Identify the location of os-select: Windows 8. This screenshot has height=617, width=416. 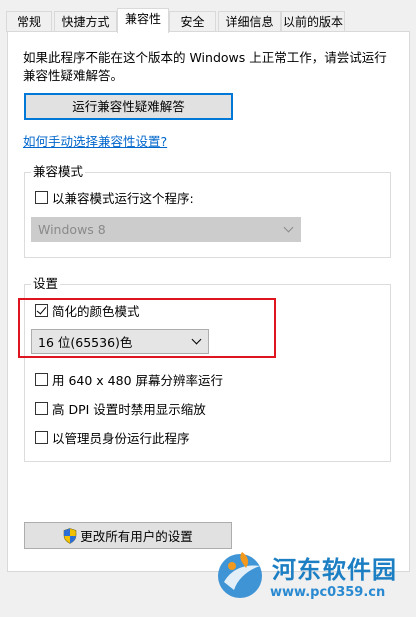
(166, 229).